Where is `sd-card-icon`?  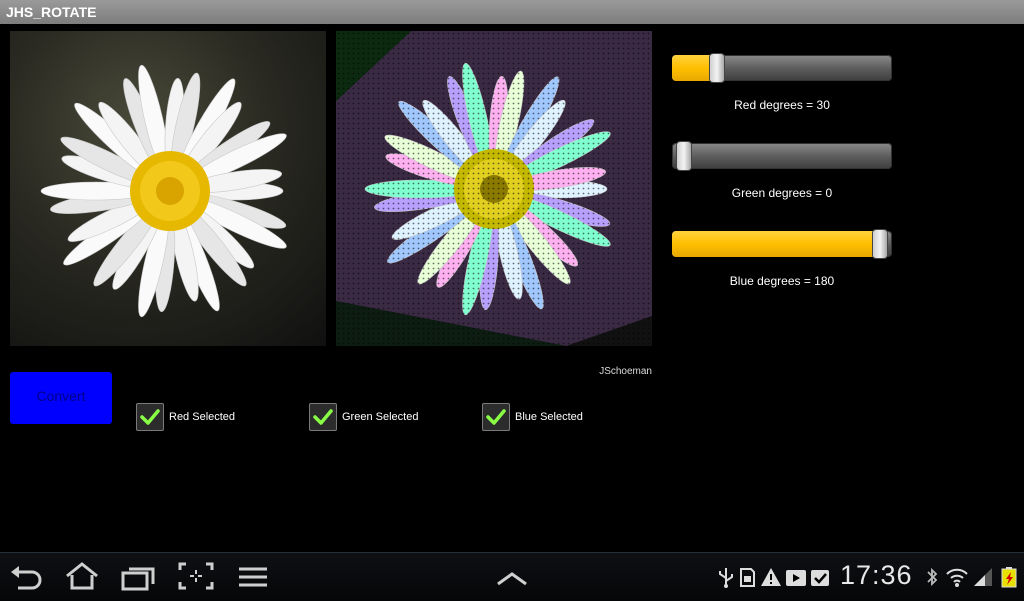
sd-card-icon is located at coordinates (747, 577).